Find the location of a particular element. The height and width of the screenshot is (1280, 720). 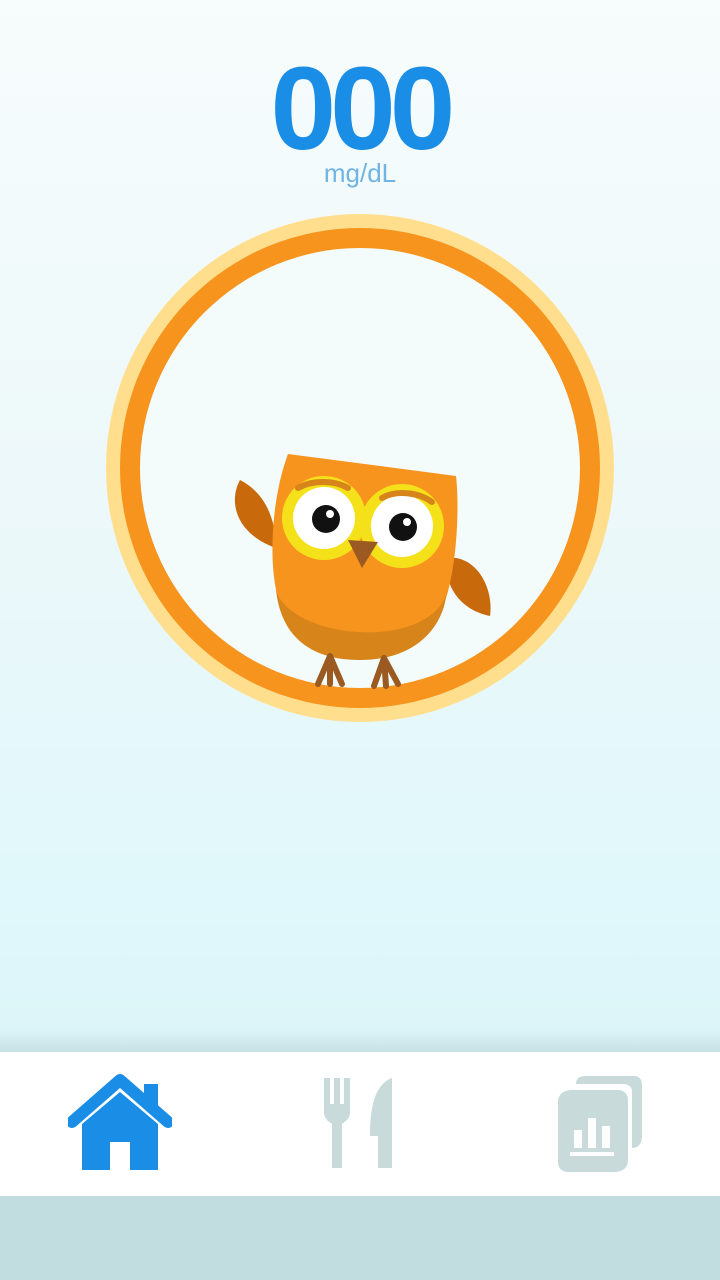

nav-home is located at coordinates (120, 1124).